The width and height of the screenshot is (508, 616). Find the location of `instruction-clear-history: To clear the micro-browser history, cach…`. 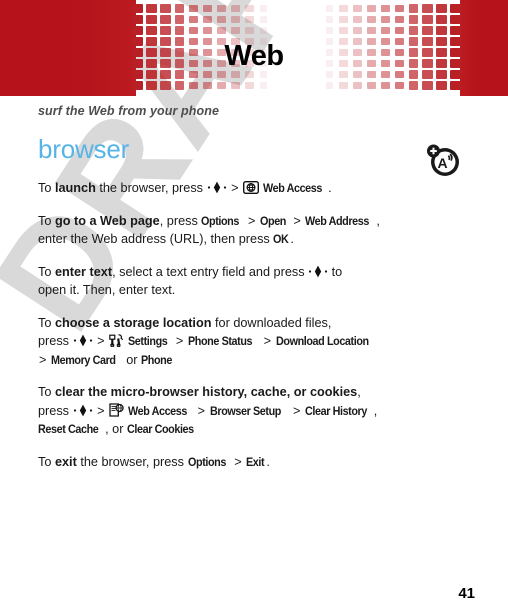

instruction-clear-history: To clear the micro-browser history, cach… is located at coordinates (243, 411).